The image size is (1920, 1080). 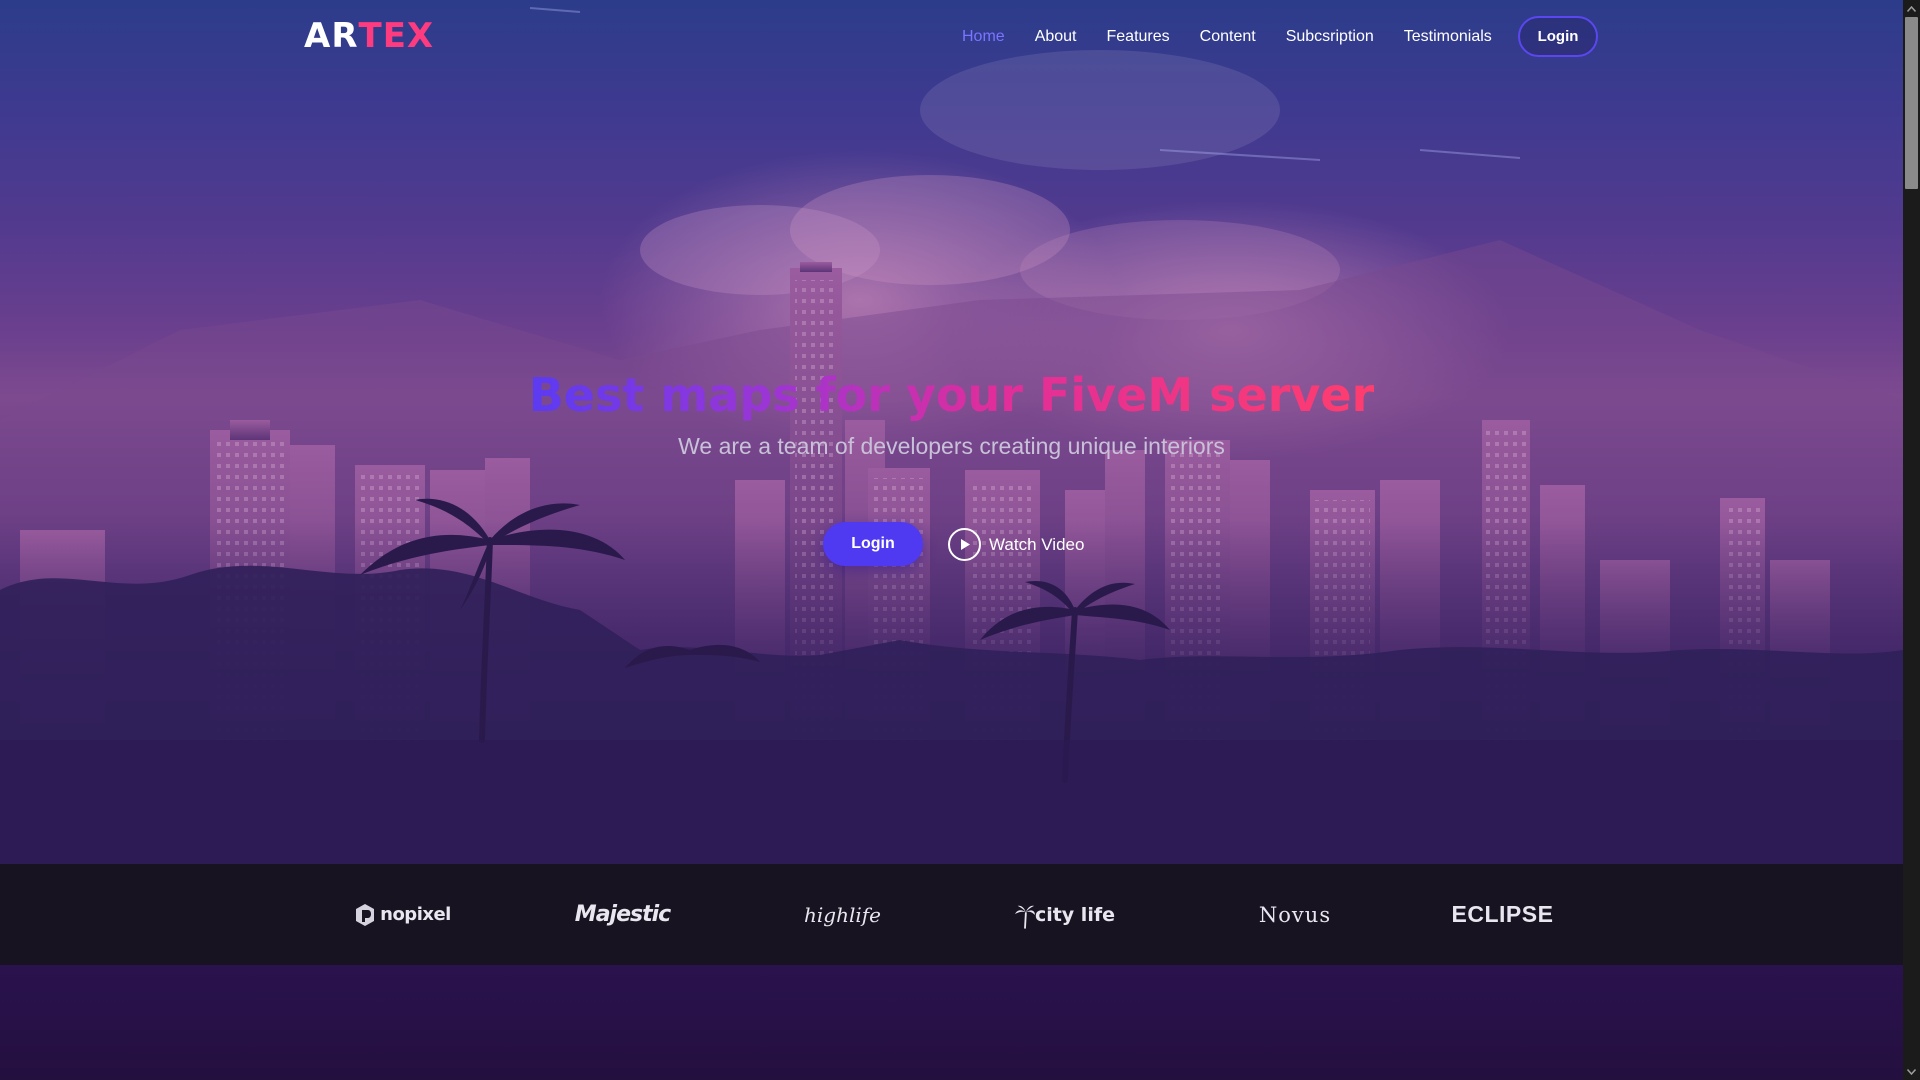 What do you see at coordinates (951, 1022) in the screenshot?
I see `next-section` at bounding box center [951, 1022].